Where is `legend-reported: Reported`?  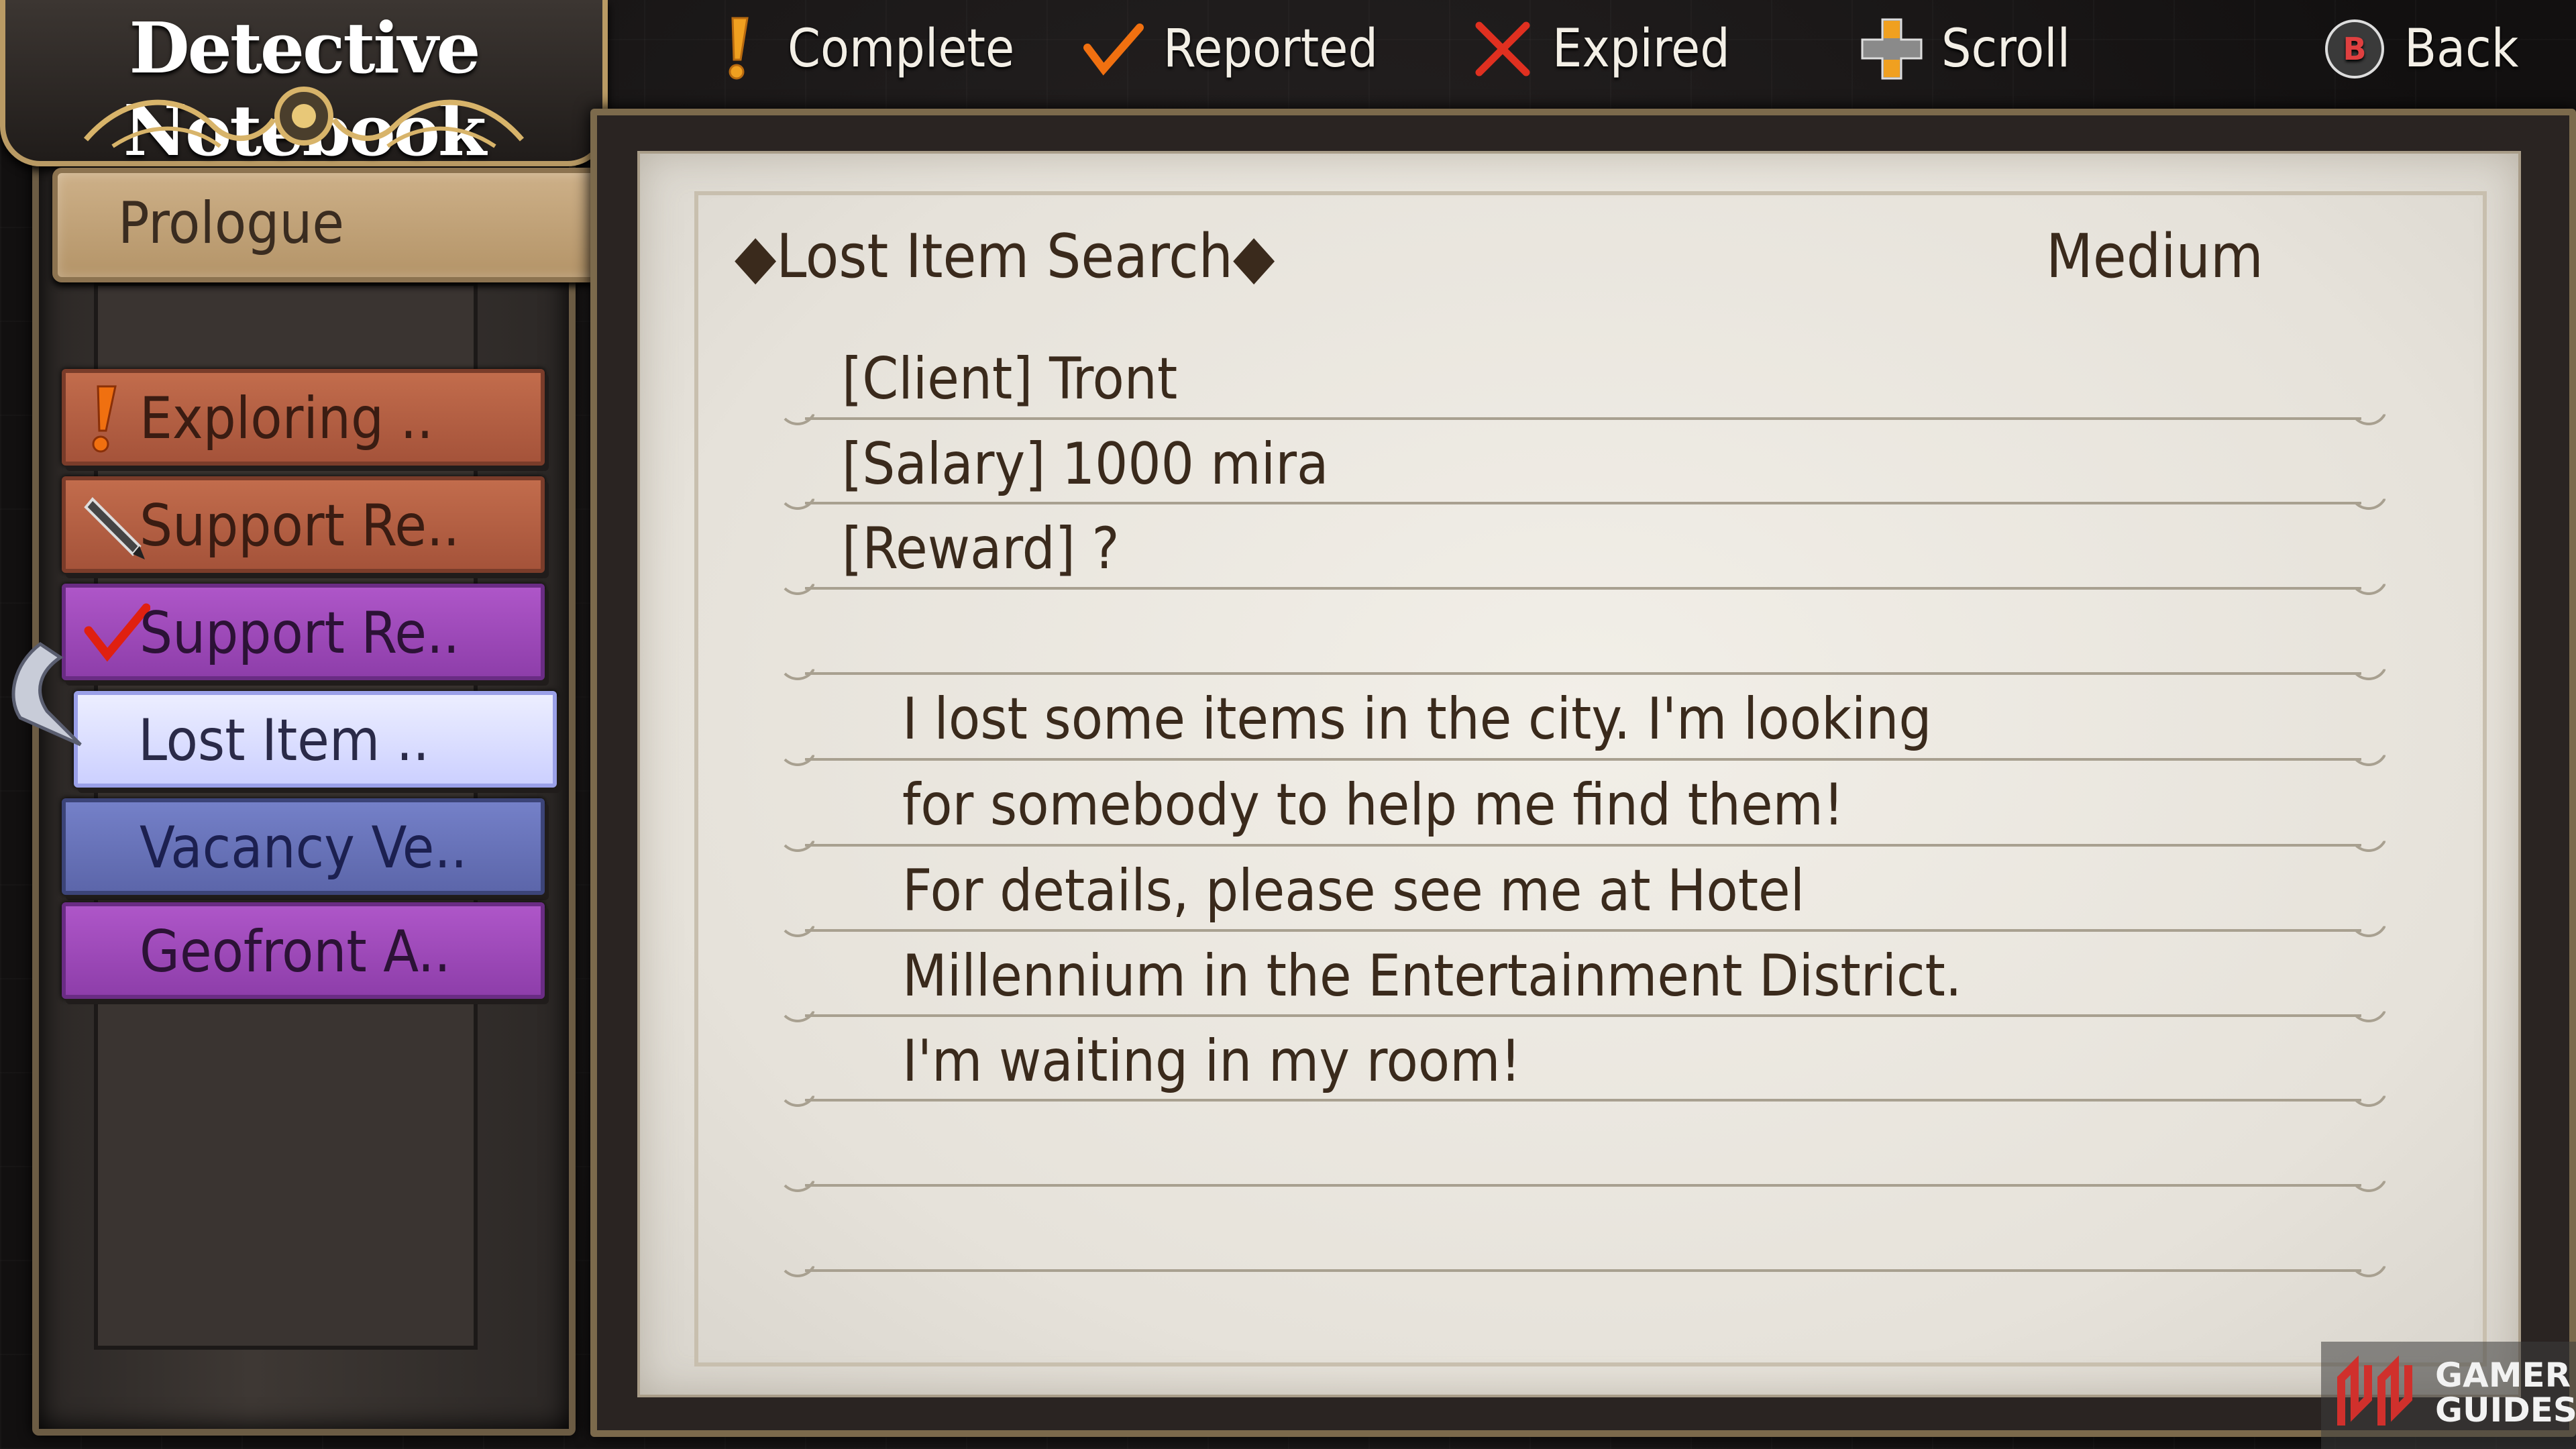 legend-reported: Reported is located at coordinates (1229, 49).